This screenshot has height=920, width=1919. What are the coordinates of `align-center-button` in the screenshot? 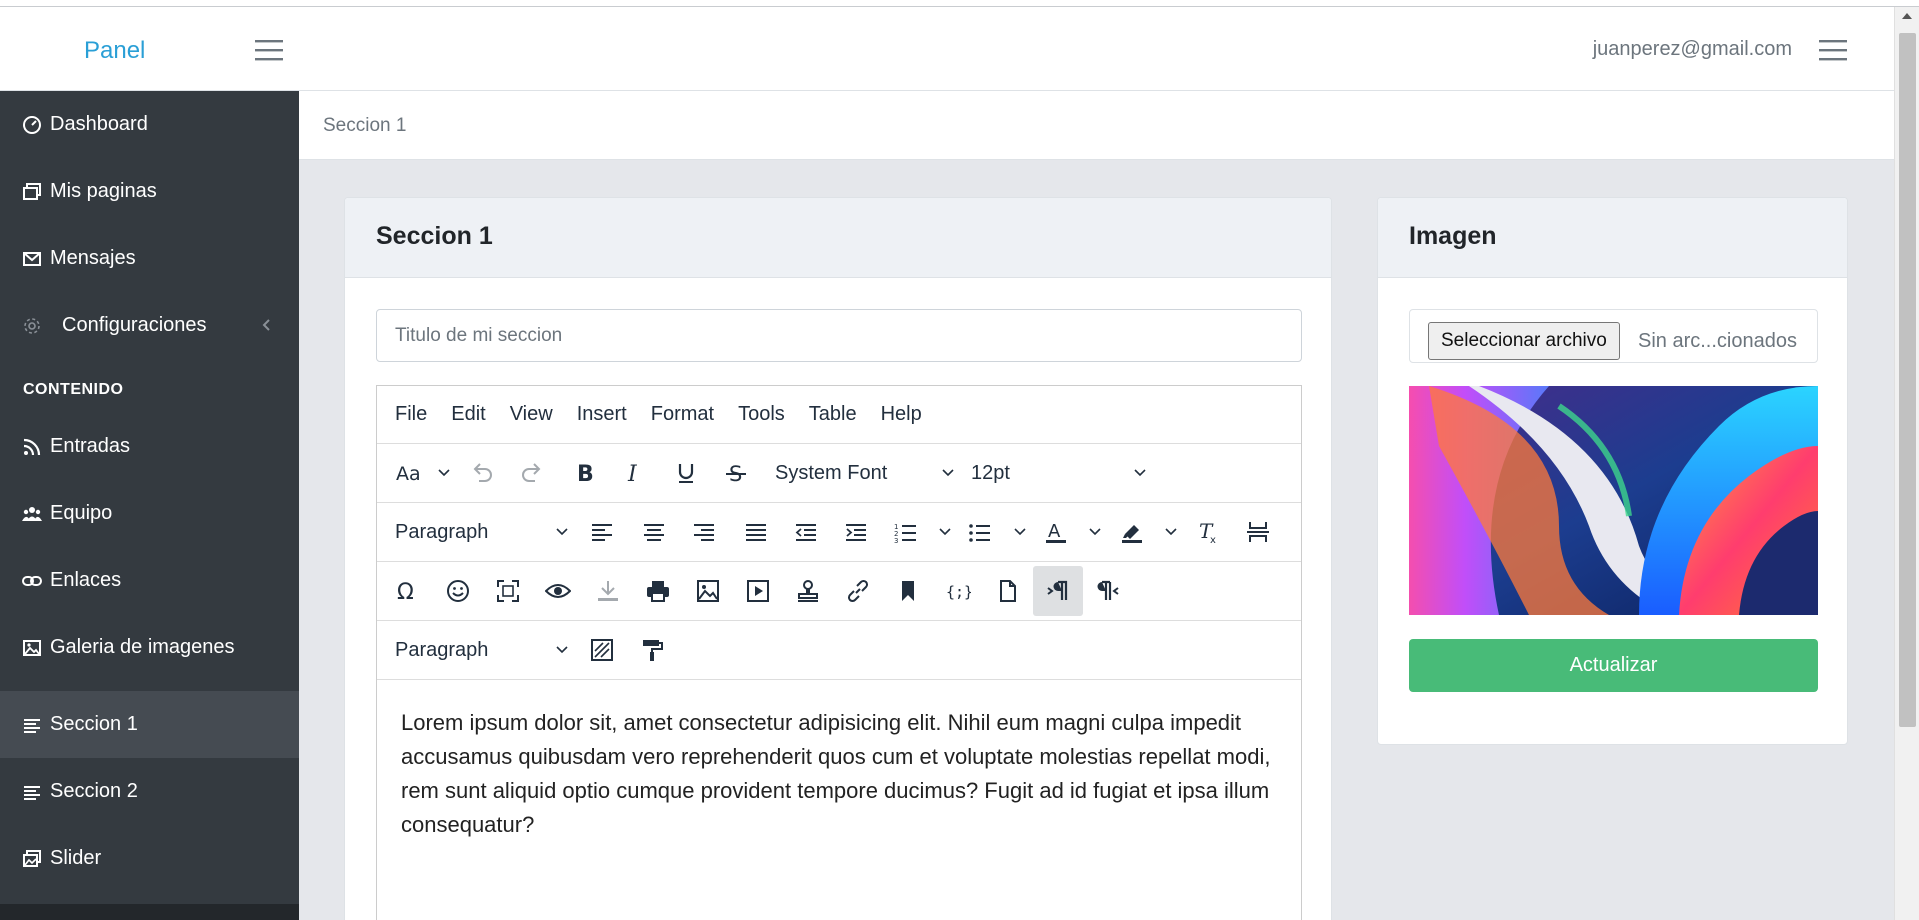 It's located at (654, 532).